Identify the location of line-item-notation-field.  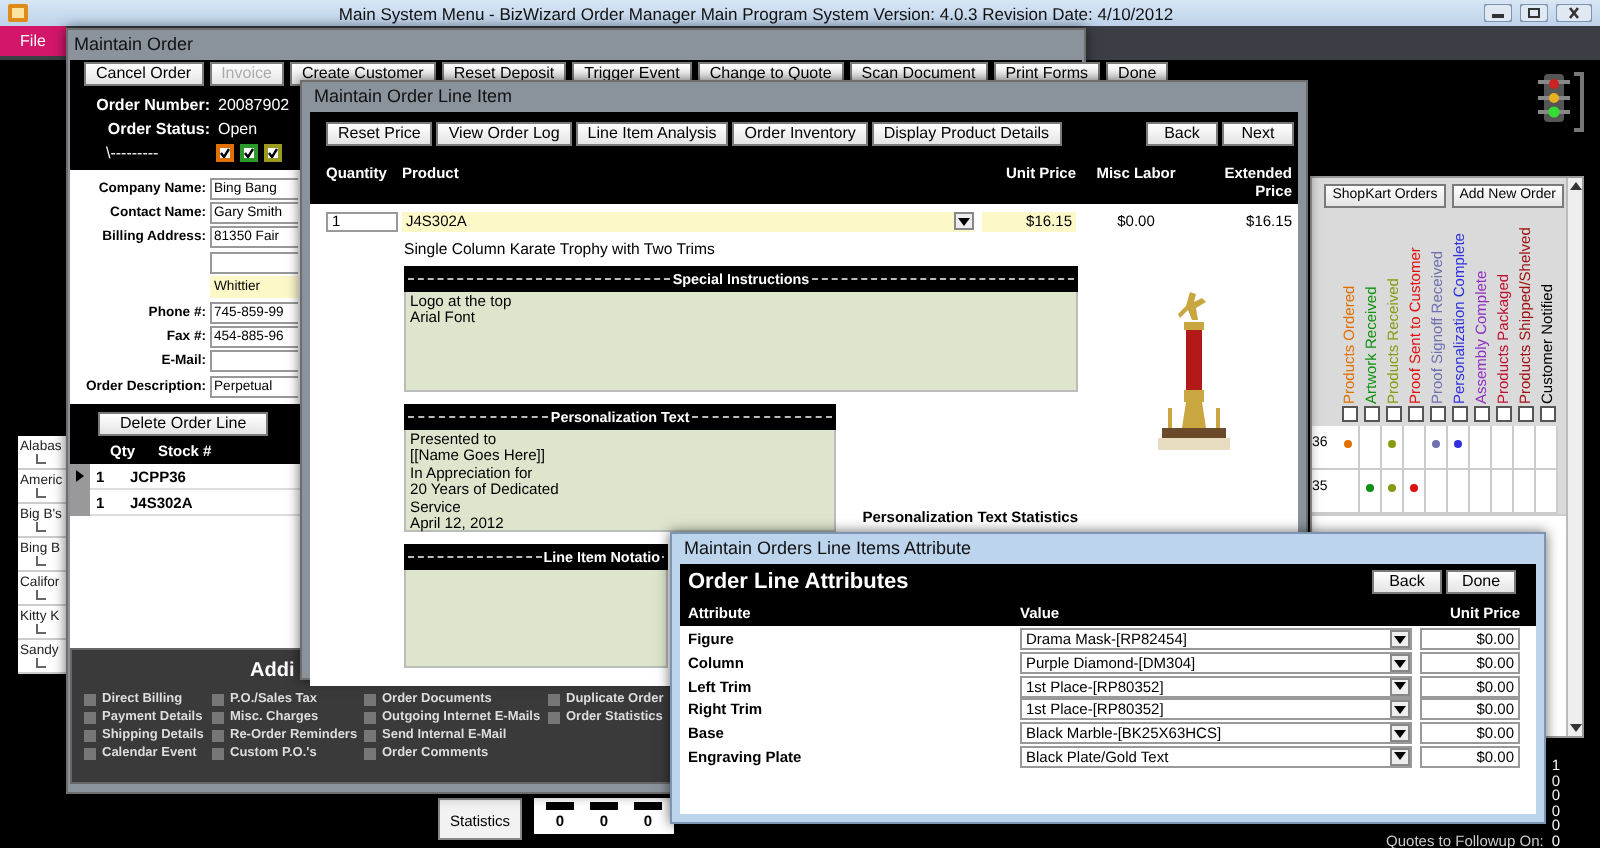
(536, 619).